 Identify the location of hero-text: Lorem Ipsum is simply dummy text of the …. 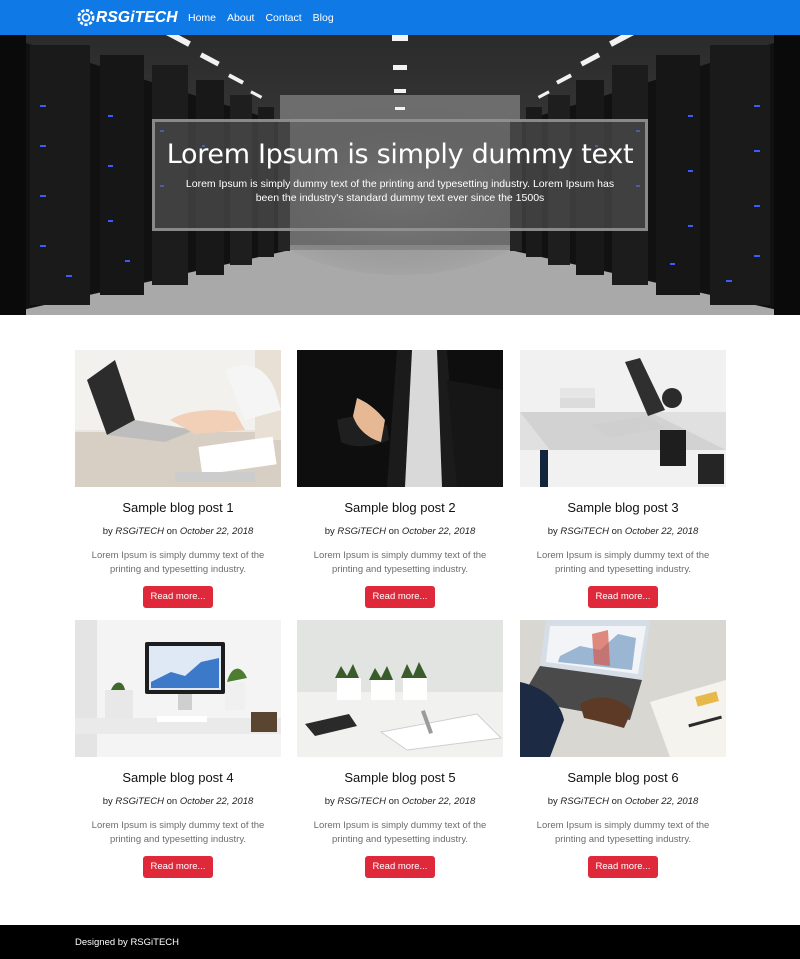
(400, 191).